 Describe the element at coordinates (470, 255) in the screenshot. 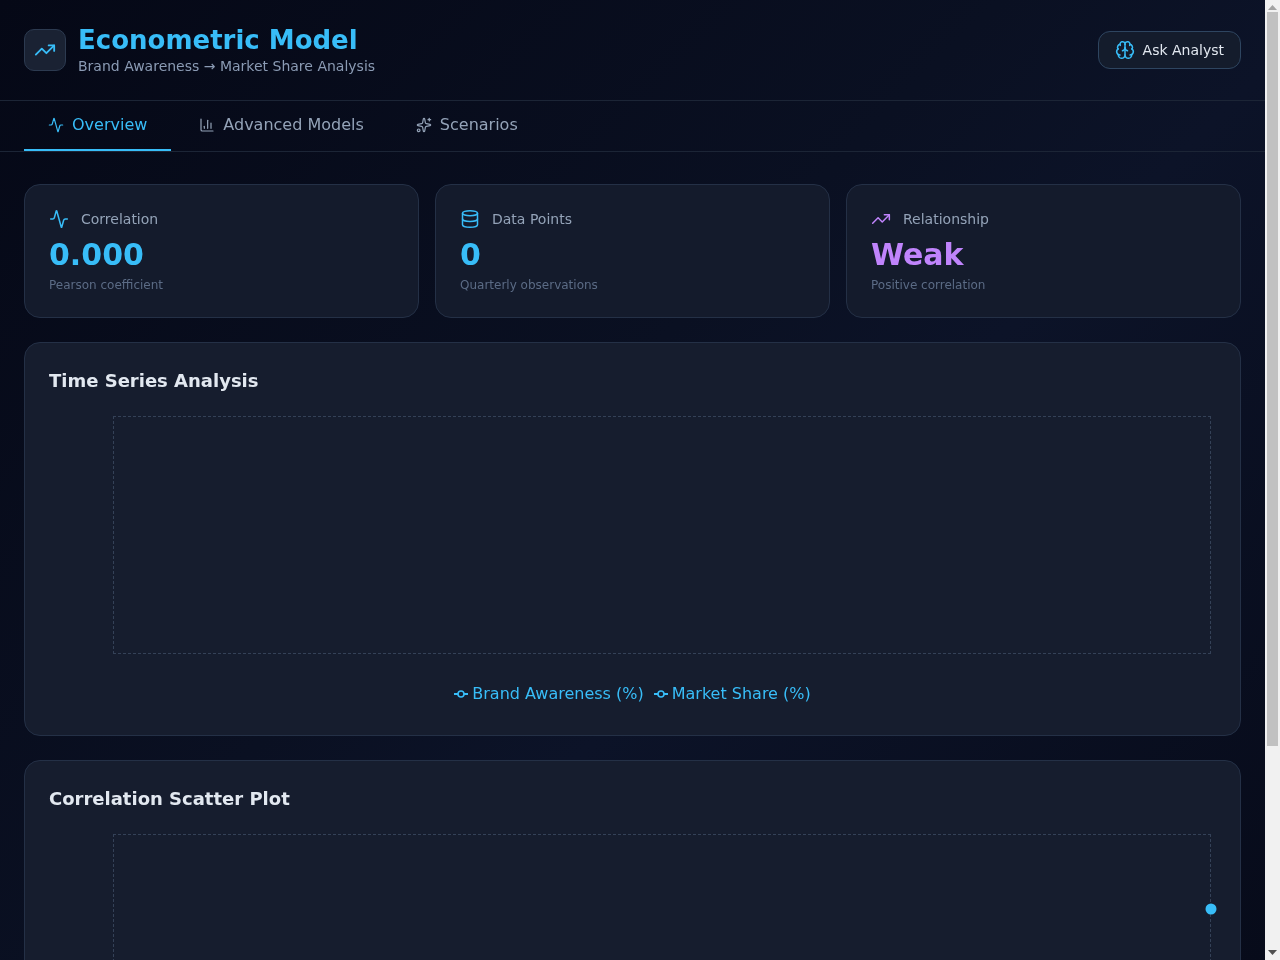

I see `stat-value: 0` at that location.